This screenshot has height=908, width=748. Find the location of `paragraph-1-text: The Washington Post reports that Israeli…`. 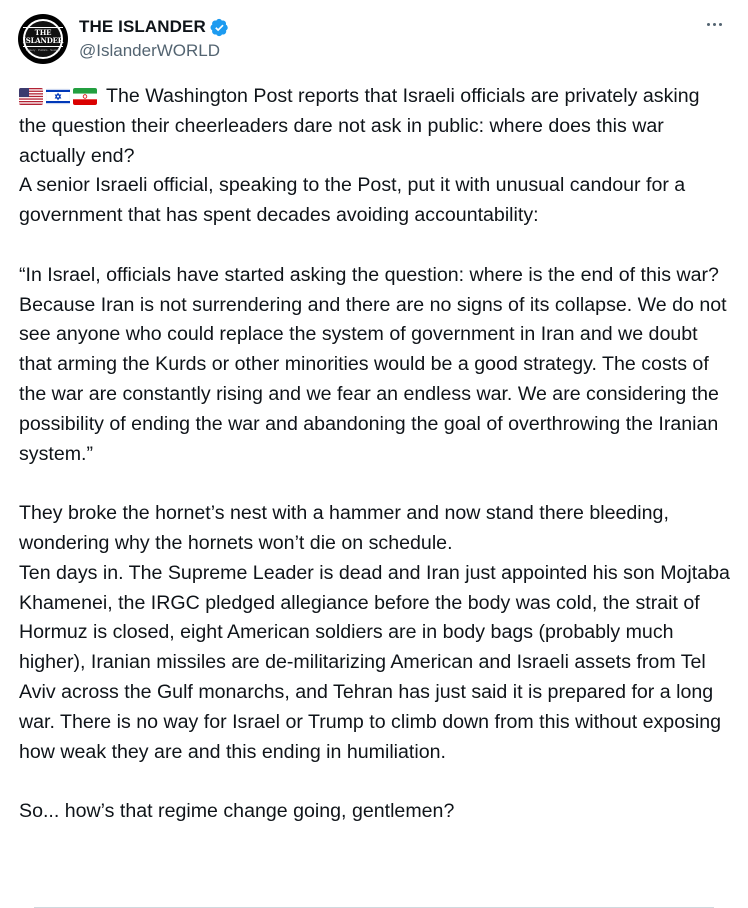

paragraph-1-text: The Washington Post reports that Israeli… is located at coordinates (359, 126).